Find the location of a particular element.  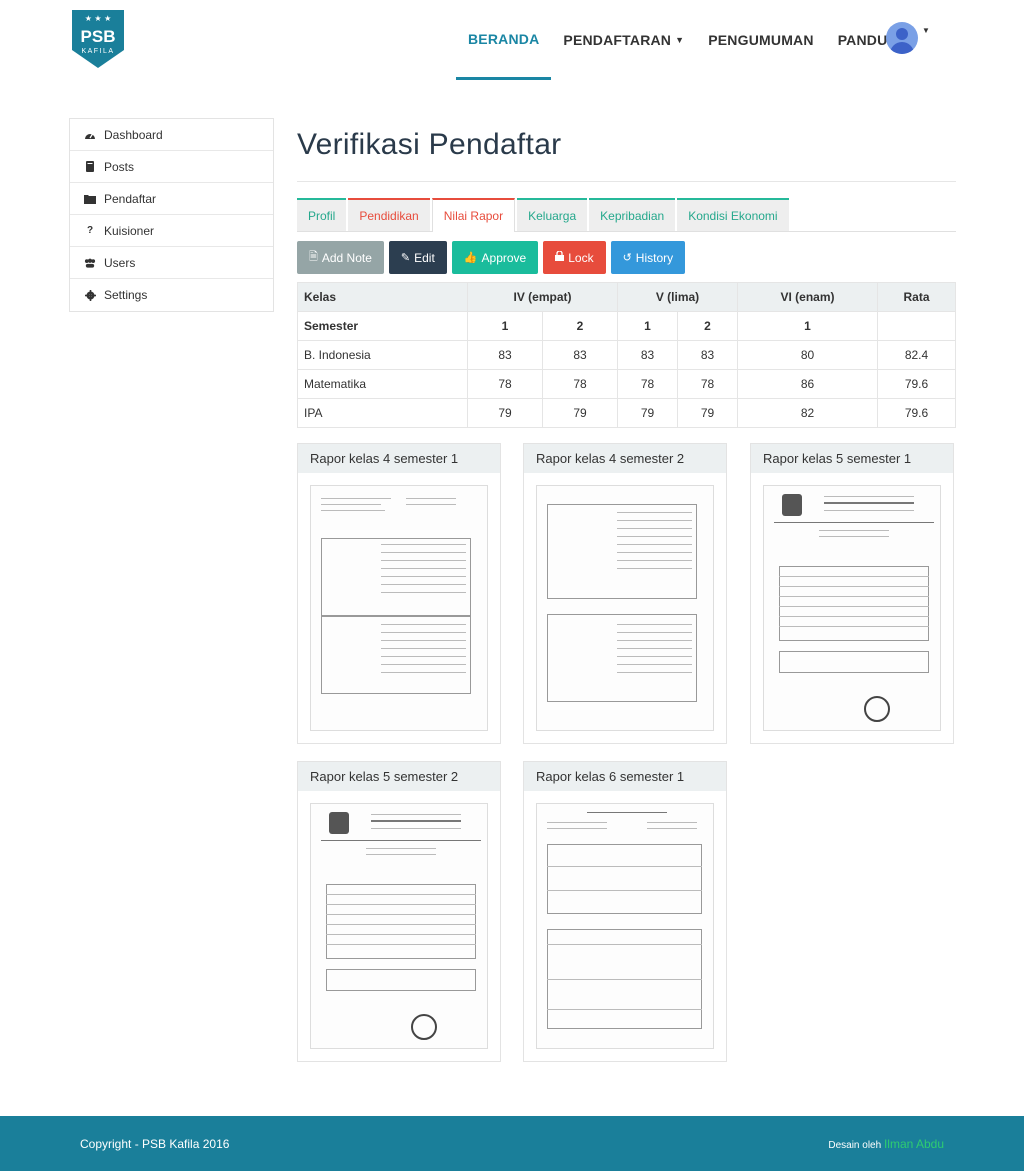

cog-icon is located at coordinates (90, 295).